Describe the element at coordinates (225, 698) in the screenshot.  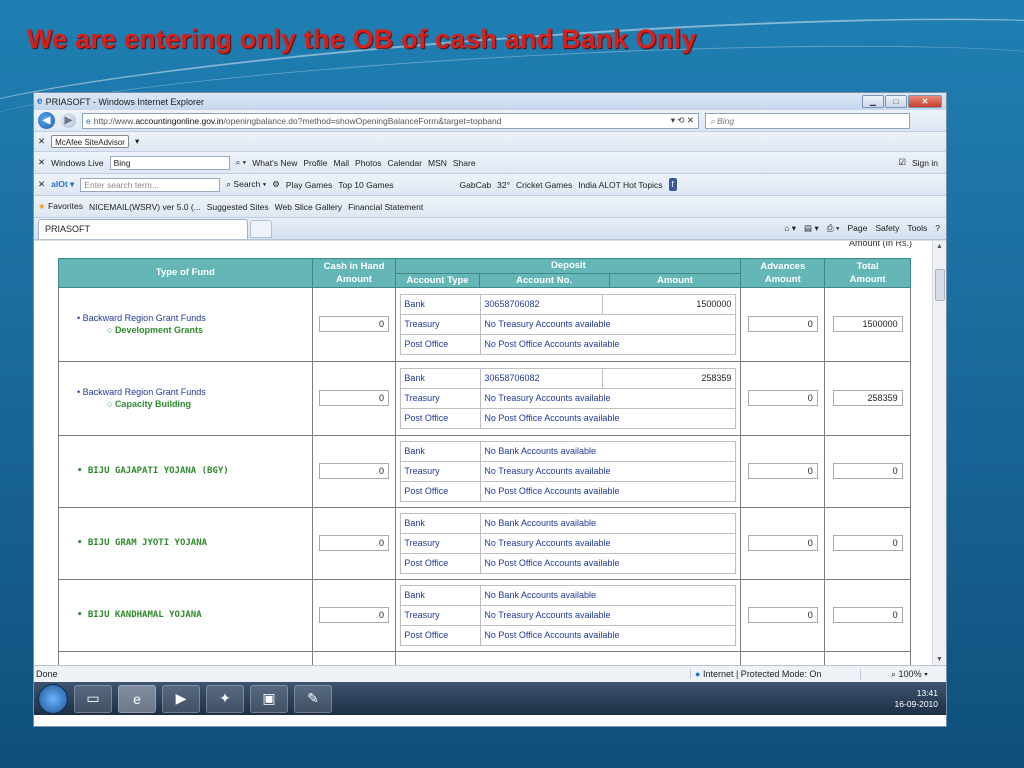
I see `users-icon: ✦` at that location.